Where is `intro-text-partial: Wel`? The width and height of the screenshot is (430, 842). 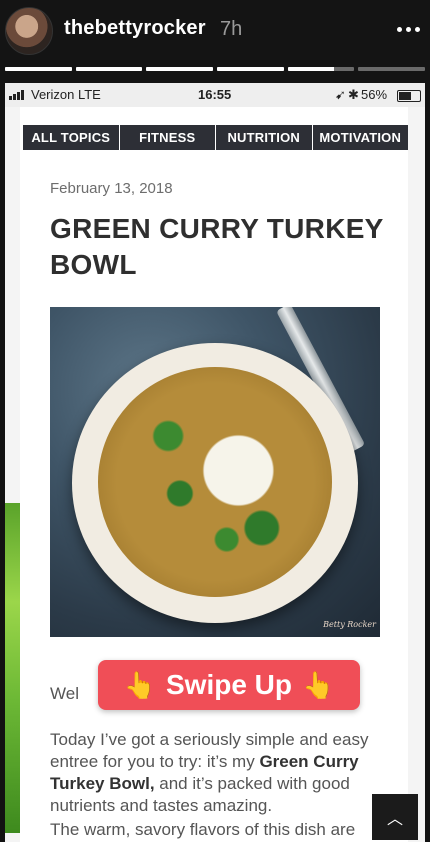 intro-text-partial: Wel is located at coordinates (64, 693).